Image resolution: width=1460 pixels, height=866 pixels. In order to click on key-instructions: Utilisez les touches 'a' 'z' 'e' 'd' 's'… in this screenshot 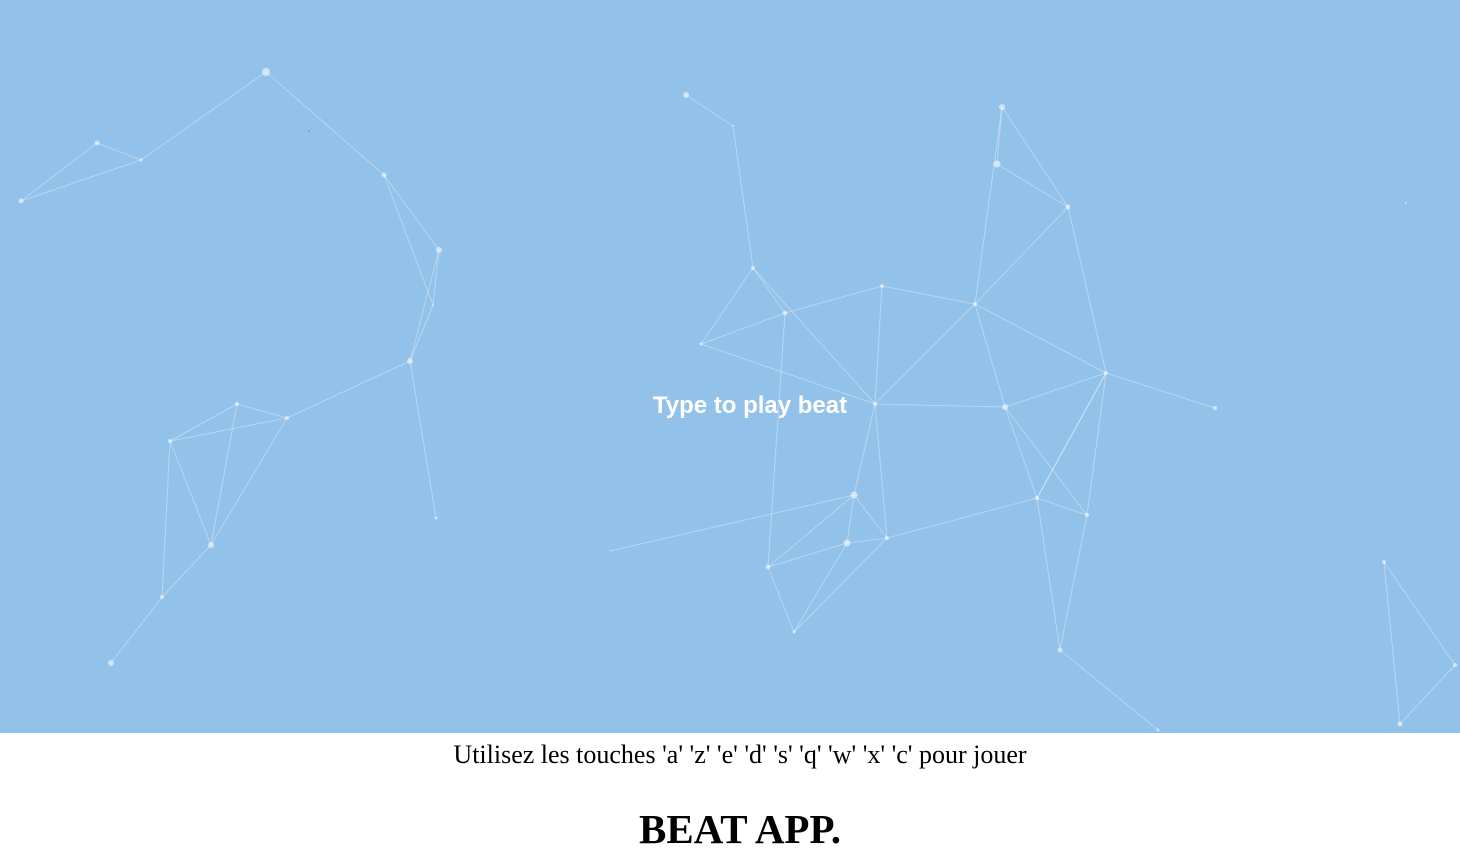, I will do `click(740, 754)`.